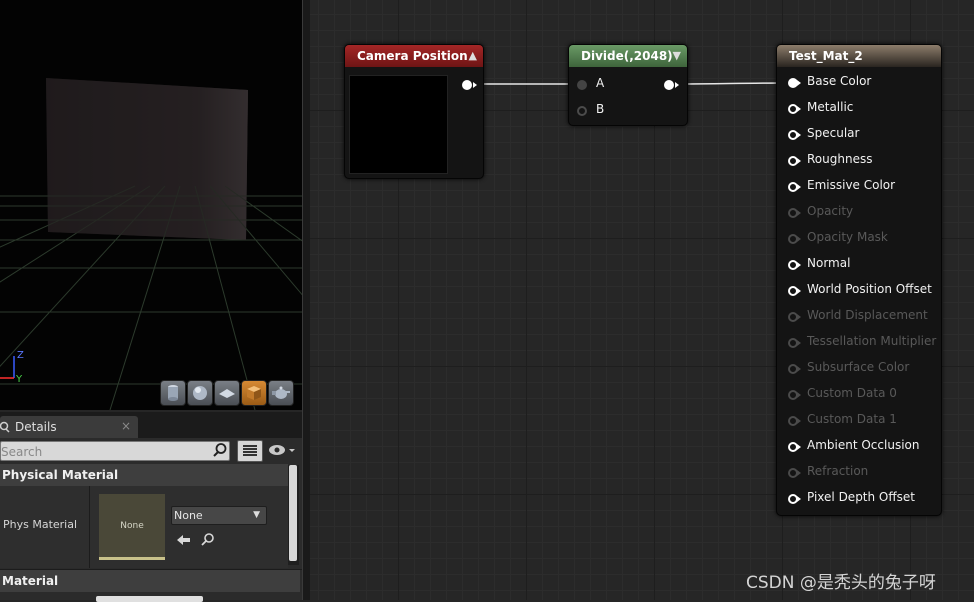 The height and width of the screenshot is (602, 974). Describe the element at coordinates (19, 379) in the screenshot. I see `svg-text: Y` at that location.